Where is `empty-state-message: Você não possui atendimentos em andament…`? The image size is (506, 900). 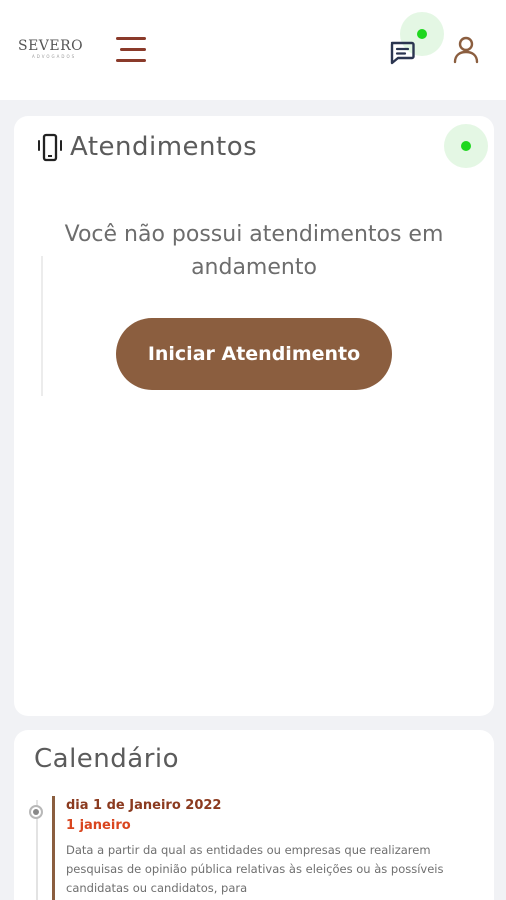
empty-state-message: Você não possui atendimentos em andament… is located at coordinates (254, 251).